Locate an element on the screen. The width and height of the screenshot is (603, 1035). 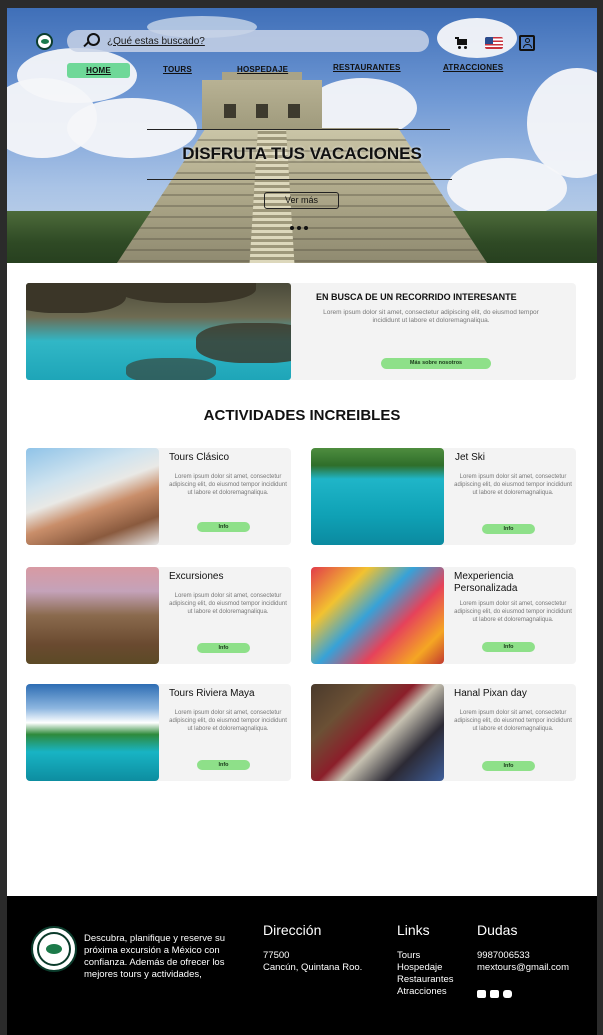
email: mextours@gmail.com is located at coordinates (523, 968).